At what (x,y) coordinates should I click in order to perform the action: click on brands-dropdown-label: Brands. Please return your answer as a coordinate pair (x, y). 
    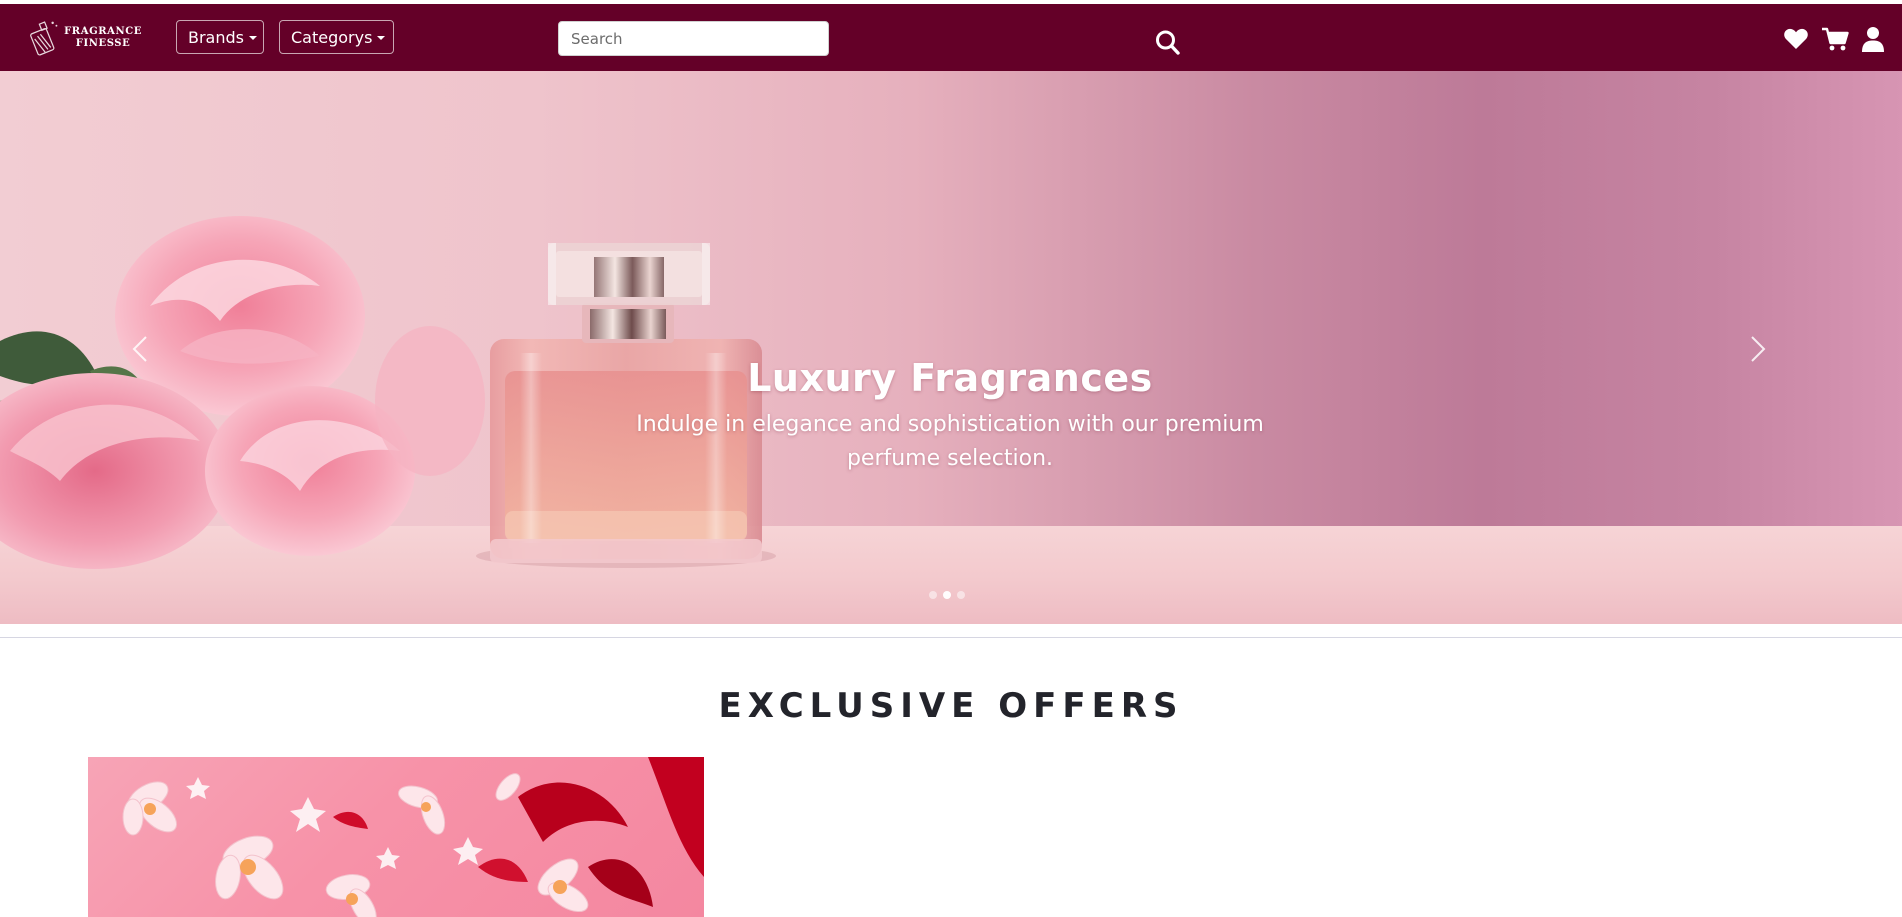
    Looking at the image, I should click on (216, 37).